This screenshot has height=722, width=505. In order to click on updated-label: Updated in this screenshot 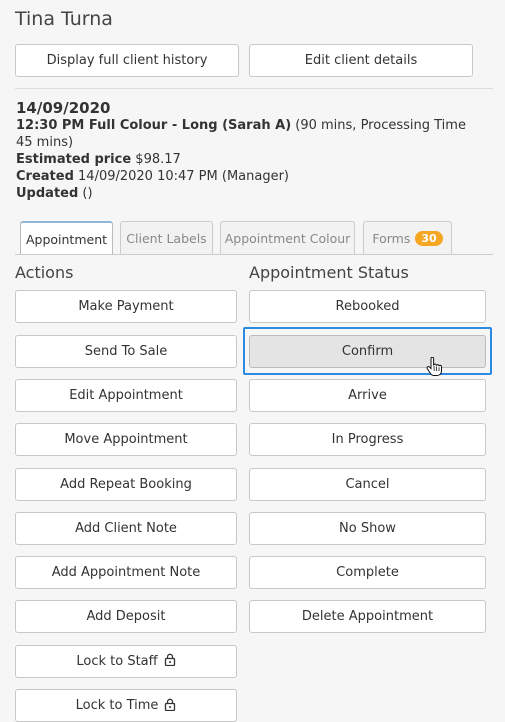, I will do `click(47, 193)`.